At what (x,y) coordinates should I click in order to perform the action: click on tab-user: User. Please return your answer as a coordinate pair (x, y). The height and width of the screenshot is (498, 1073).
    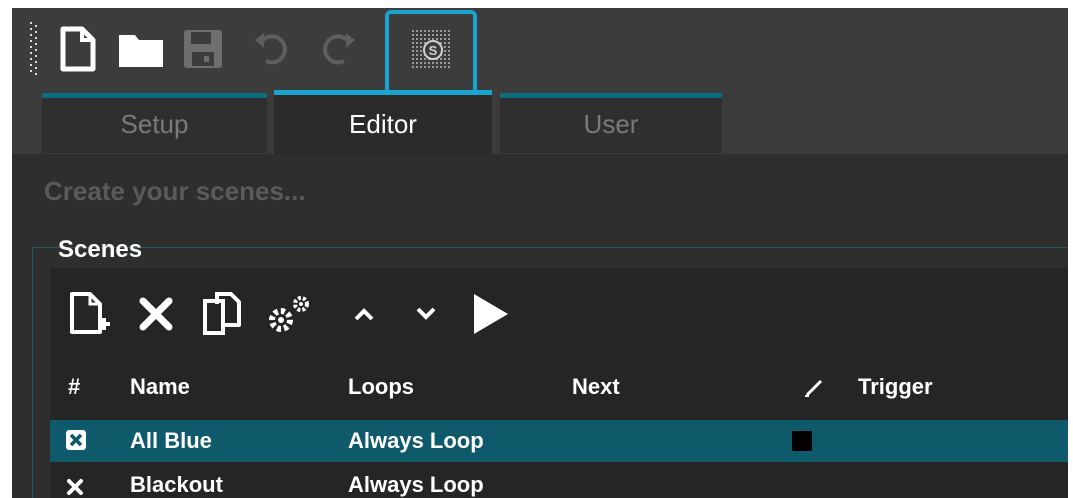
    Looking at the image, I should click on (611, 123).